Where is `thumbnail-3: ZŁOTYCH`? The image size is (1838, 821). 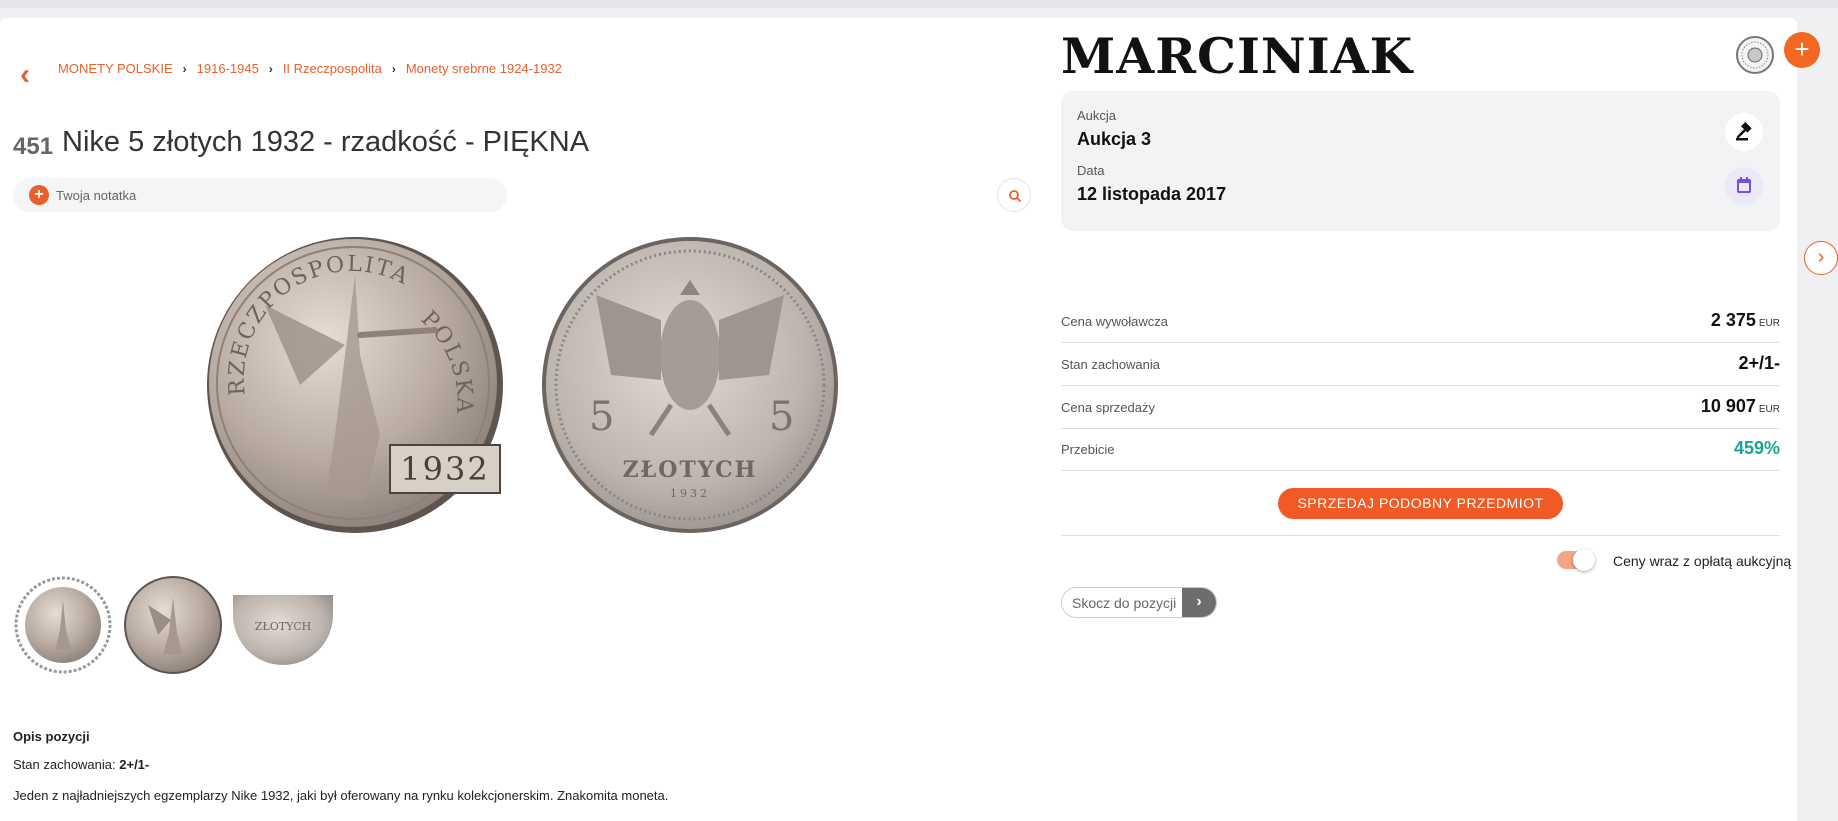 thumbnail-3: ZŁOTYCH is located at coordinates (283, 625).